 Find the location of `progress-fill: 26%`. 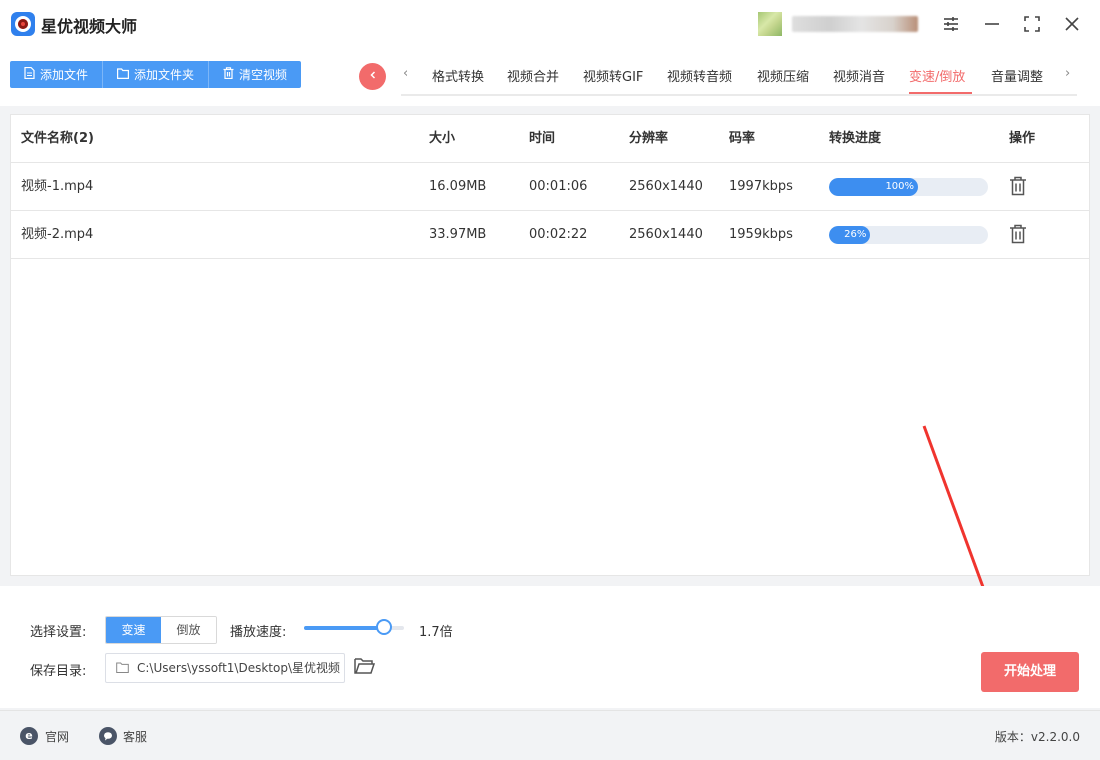

progress-fill: 26% is located at coordinates (850, 235).